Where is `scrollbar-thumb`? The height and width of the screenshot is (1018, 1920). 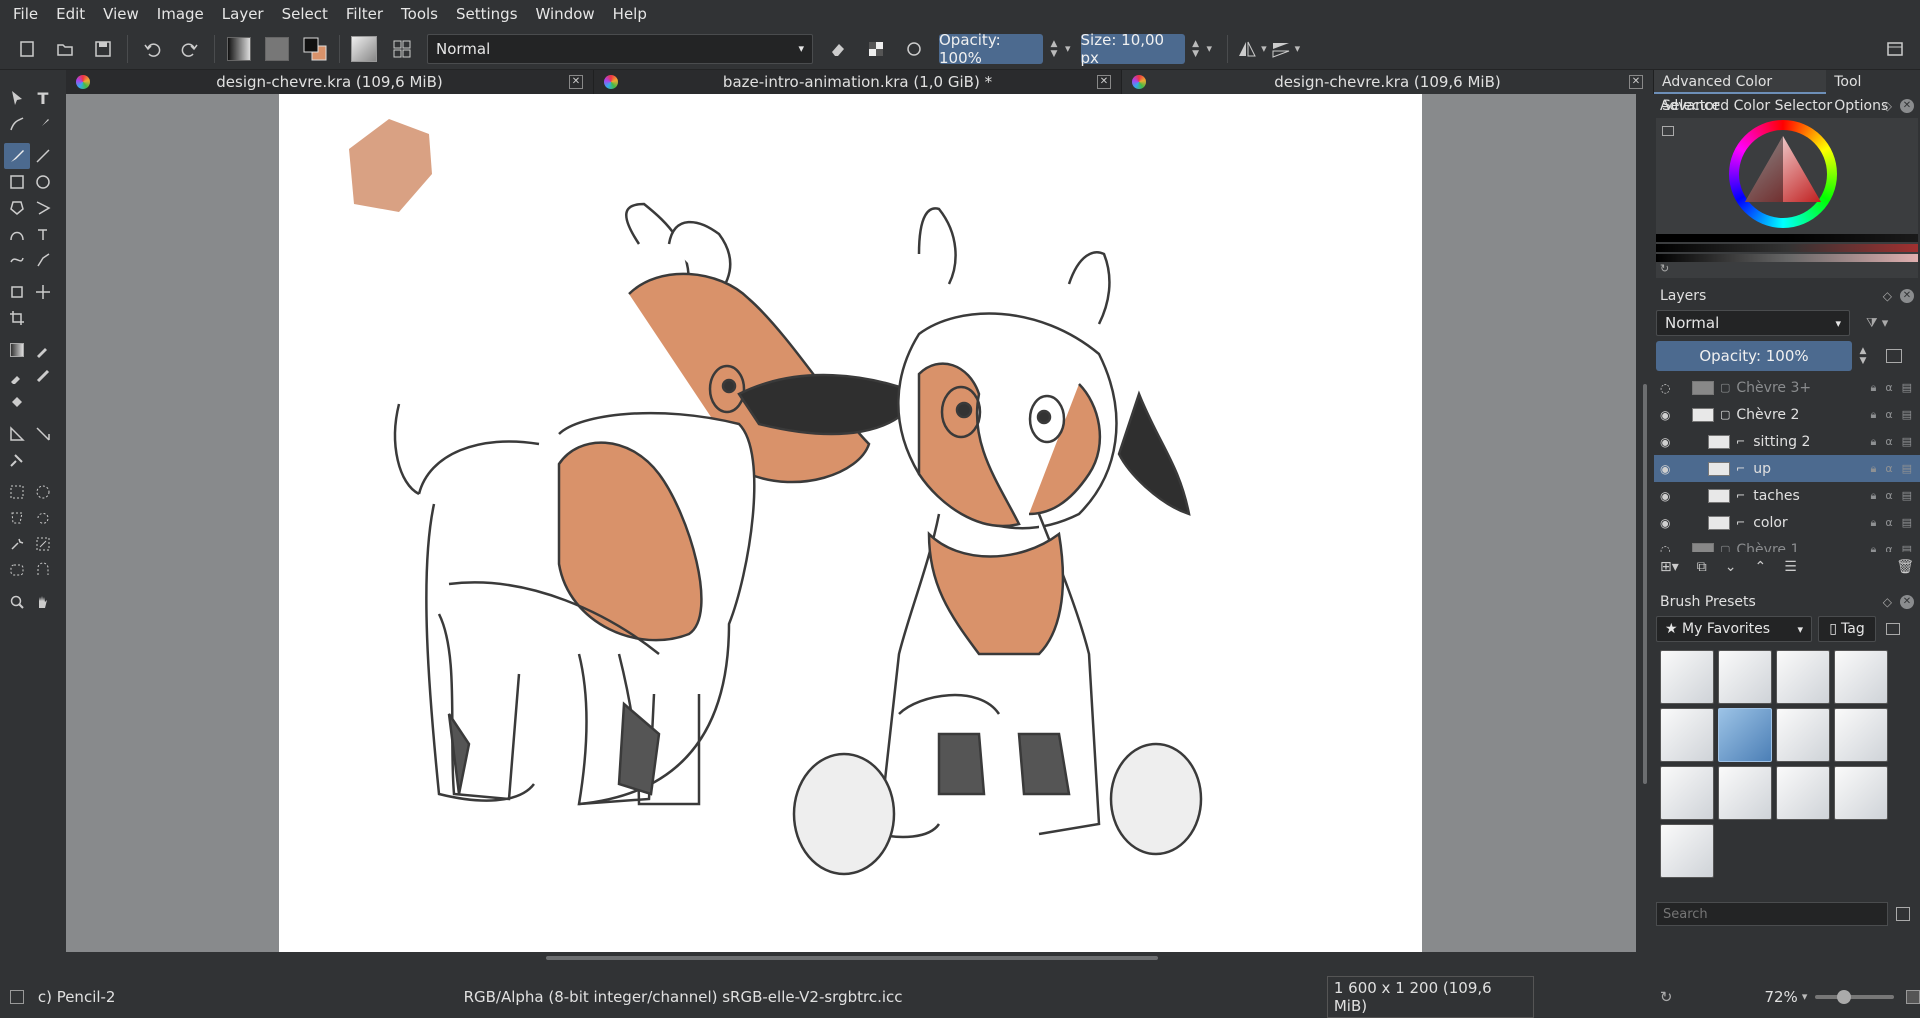 scrollbar-thumb is located at coordinates (1645, 584).